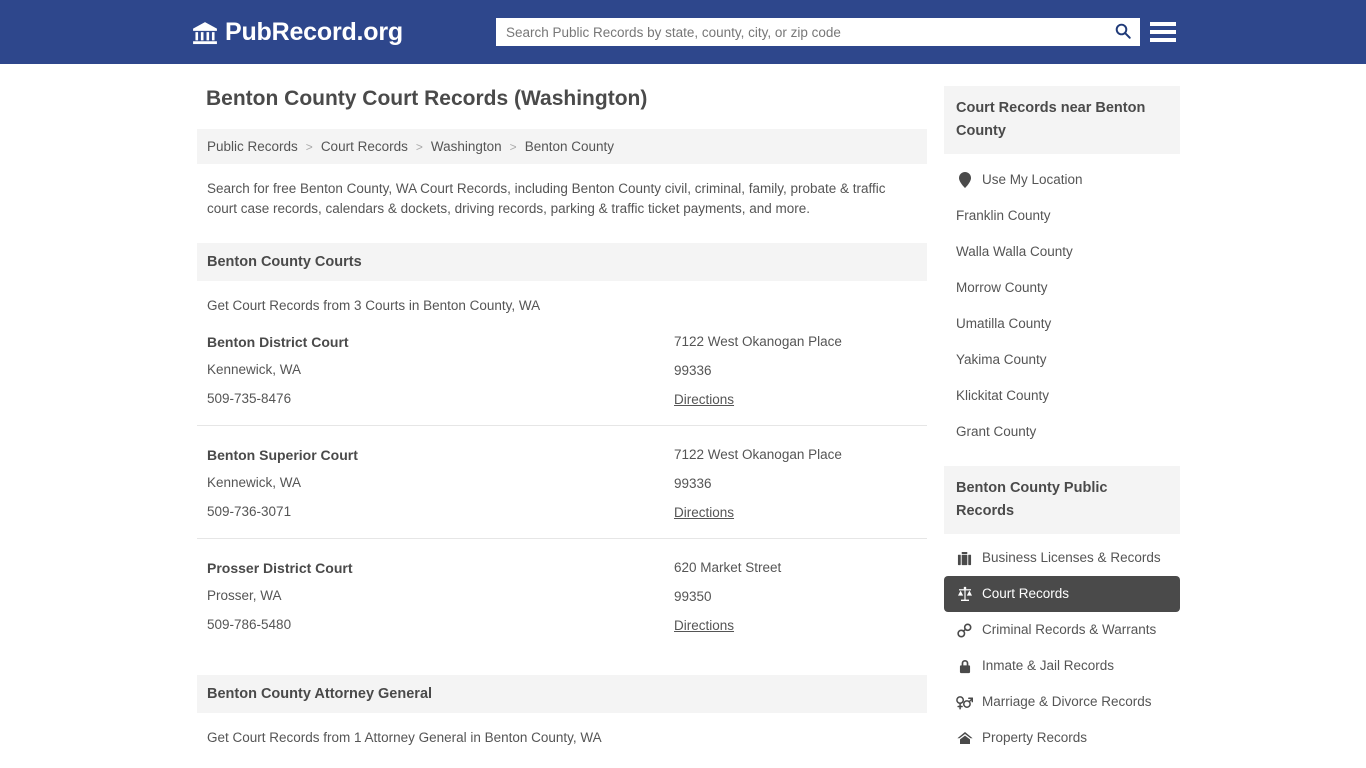 The width and height of the screenshot is (1366, 768). What do you see at coordinates (728, 567) in the screenshot?
I see `listing-street: 620 Market Street` at bounding box center [728, 567].